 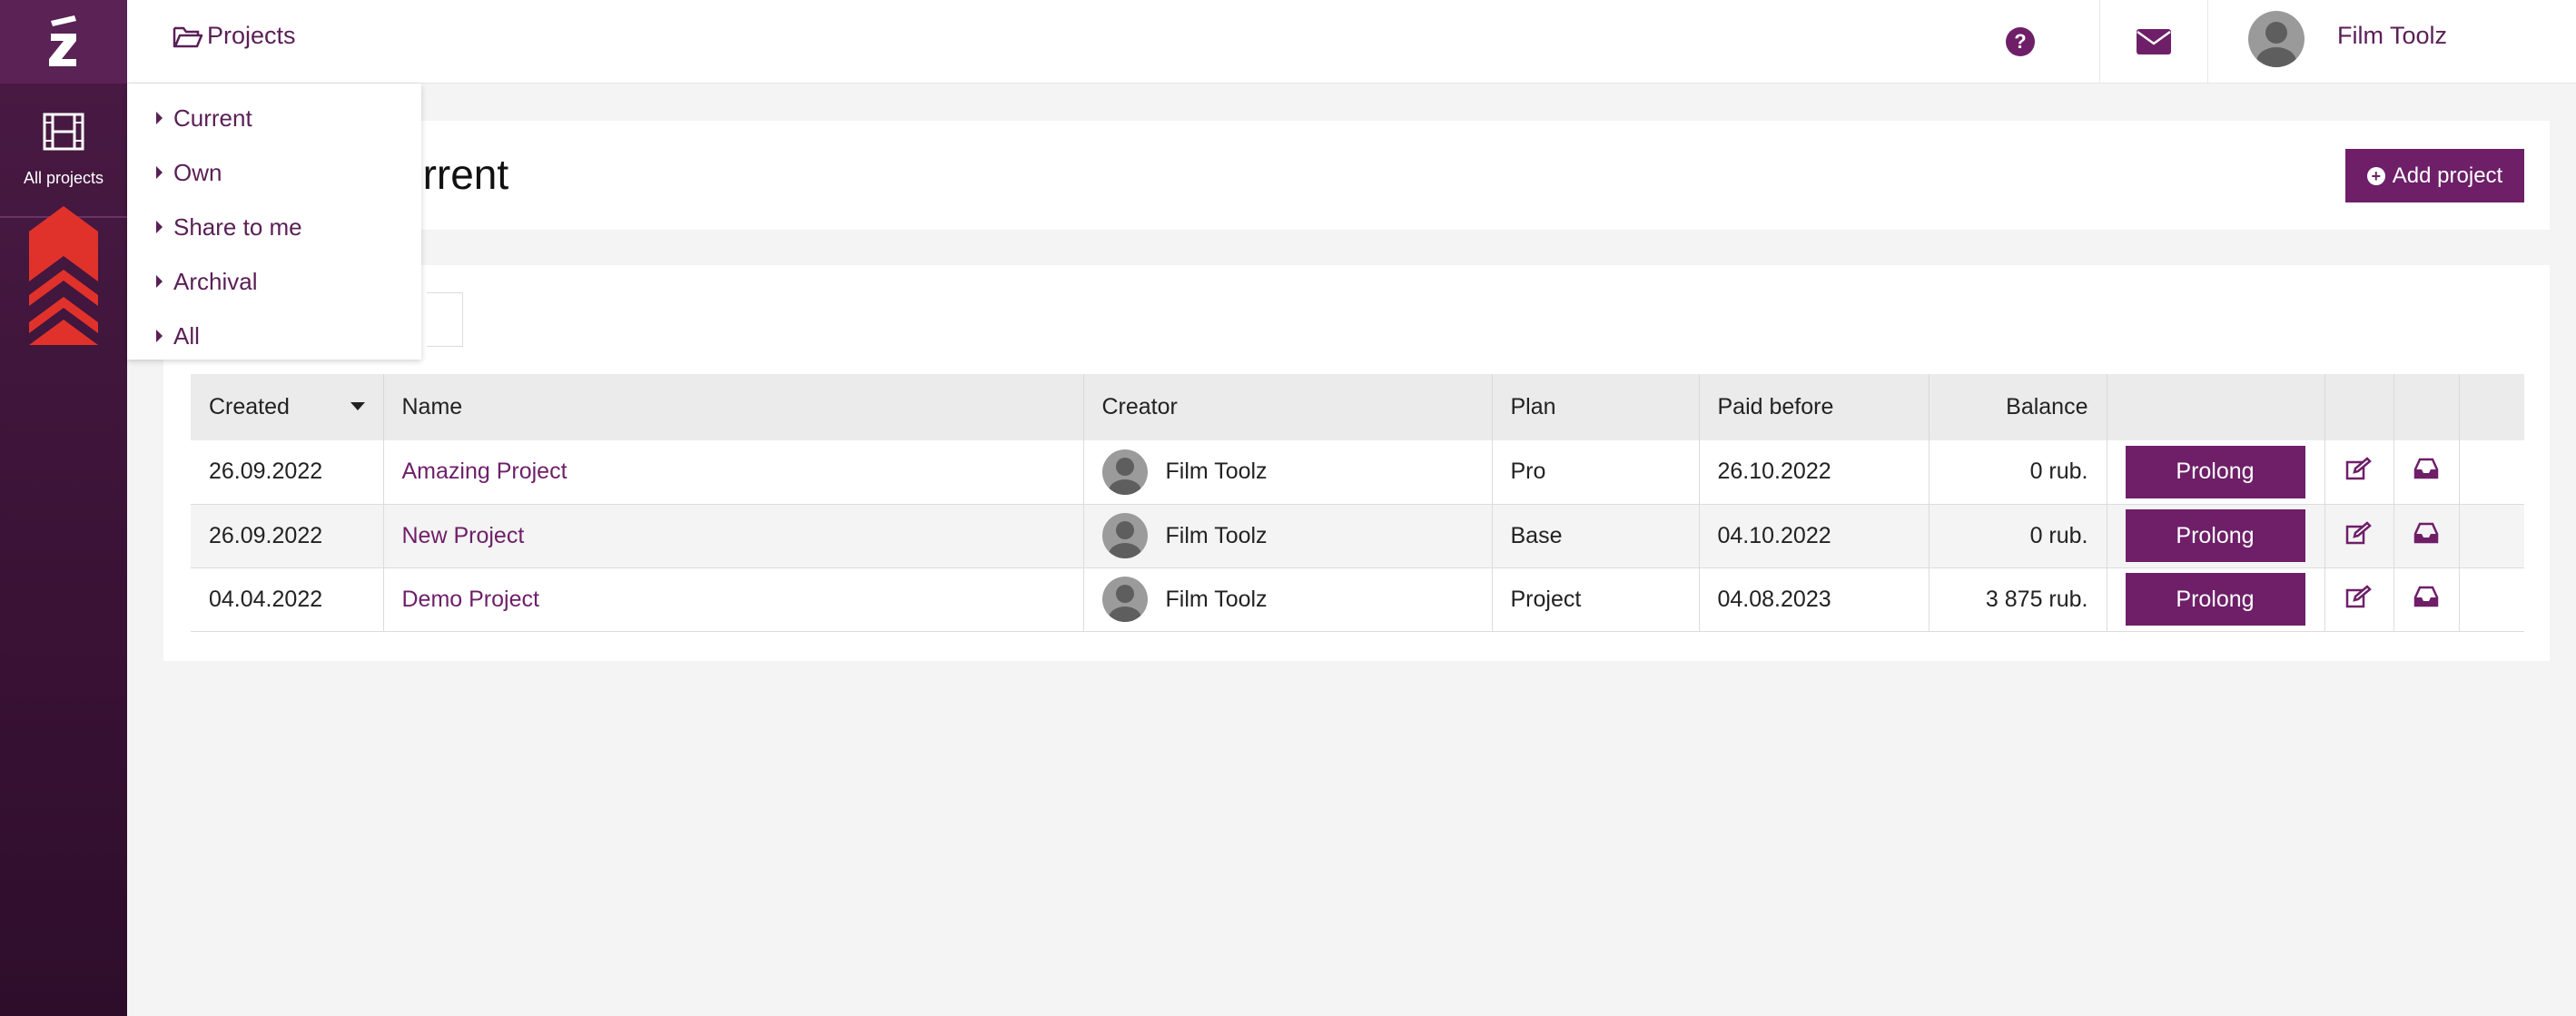 What do you see at coordinates (2447, 175) in the screenshot?
I see `add-project-label: Add project` at bounding box center [2447, 175].